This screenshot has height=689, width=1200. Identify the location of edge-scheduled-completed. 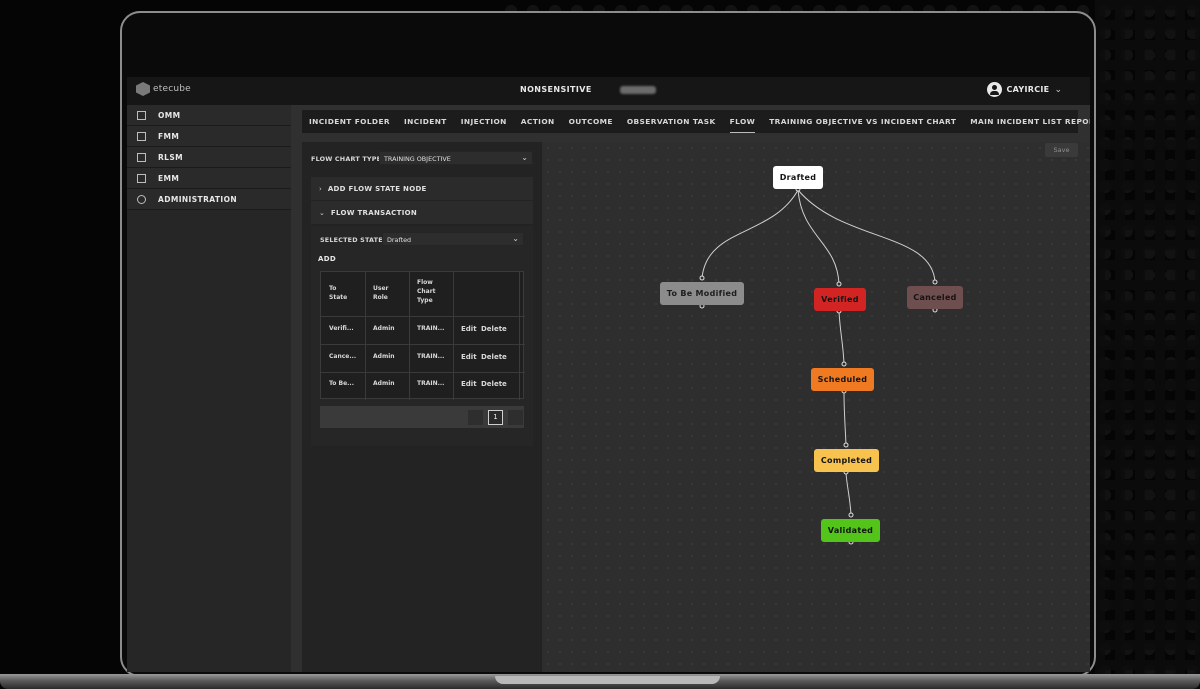
(845, 418).